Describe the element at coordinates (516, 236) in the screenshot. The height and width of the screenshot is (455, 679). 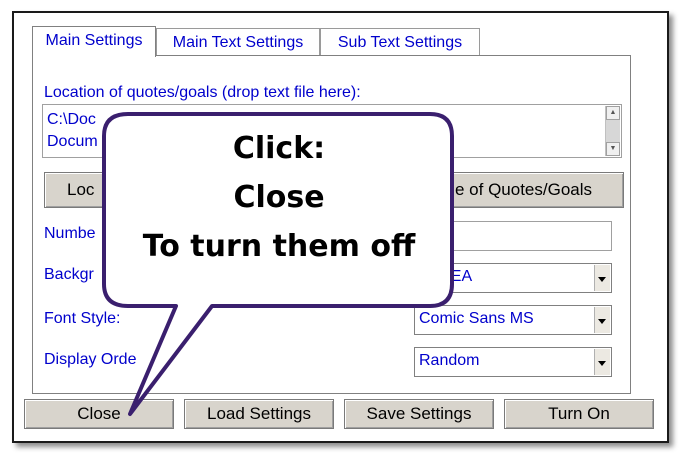
I see `number-input` at that location.